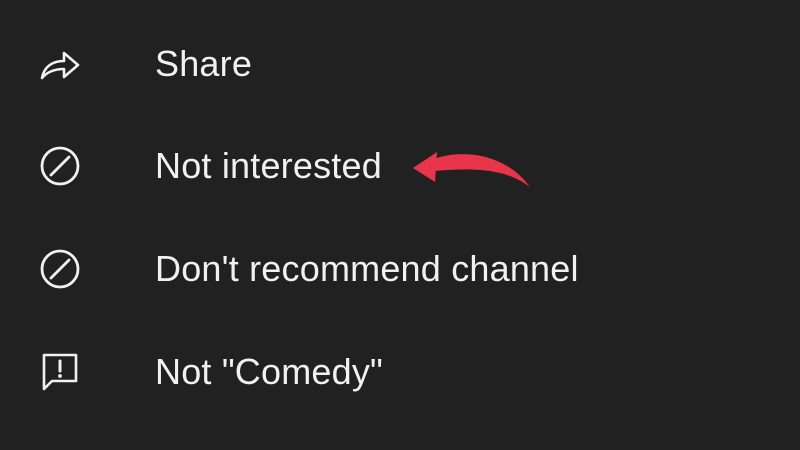 This screenshot has width=800, height=450. I want to click on block-icon, so click(60, 269).